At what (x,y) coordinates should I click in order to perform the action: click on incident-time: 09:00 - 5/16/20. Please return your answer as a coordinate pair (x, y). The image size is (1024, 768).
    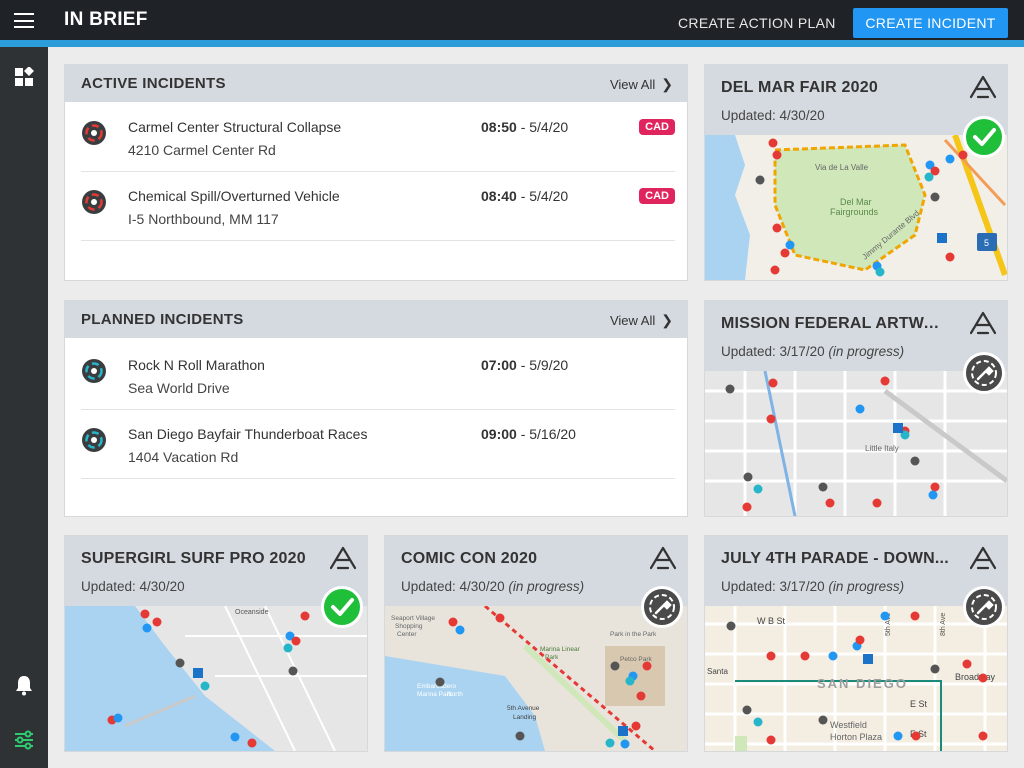
    Looking at the image, I should click on (528, 434).